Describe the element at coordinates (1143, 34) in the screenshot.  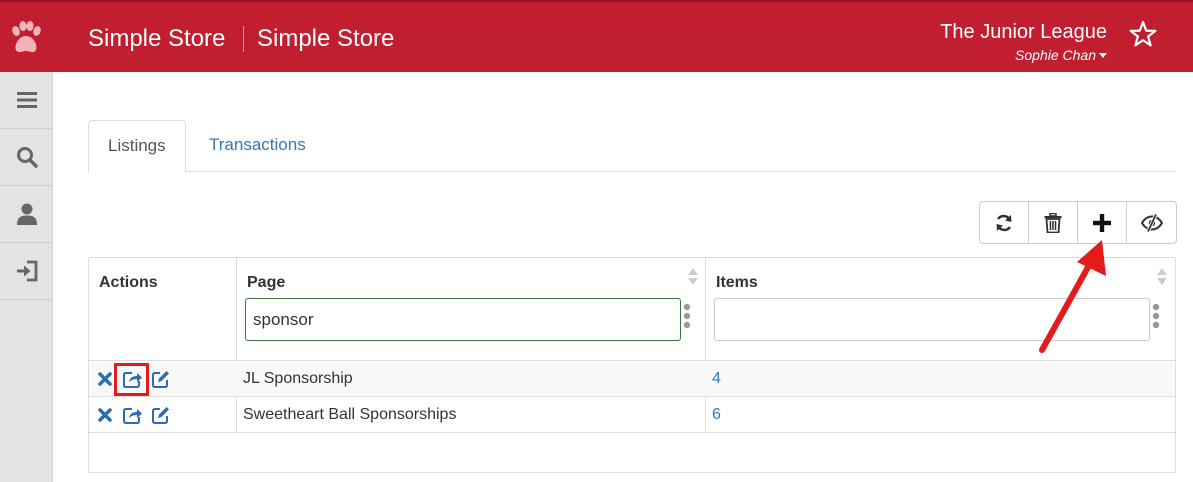
I see `star-outline-icon` at that location.